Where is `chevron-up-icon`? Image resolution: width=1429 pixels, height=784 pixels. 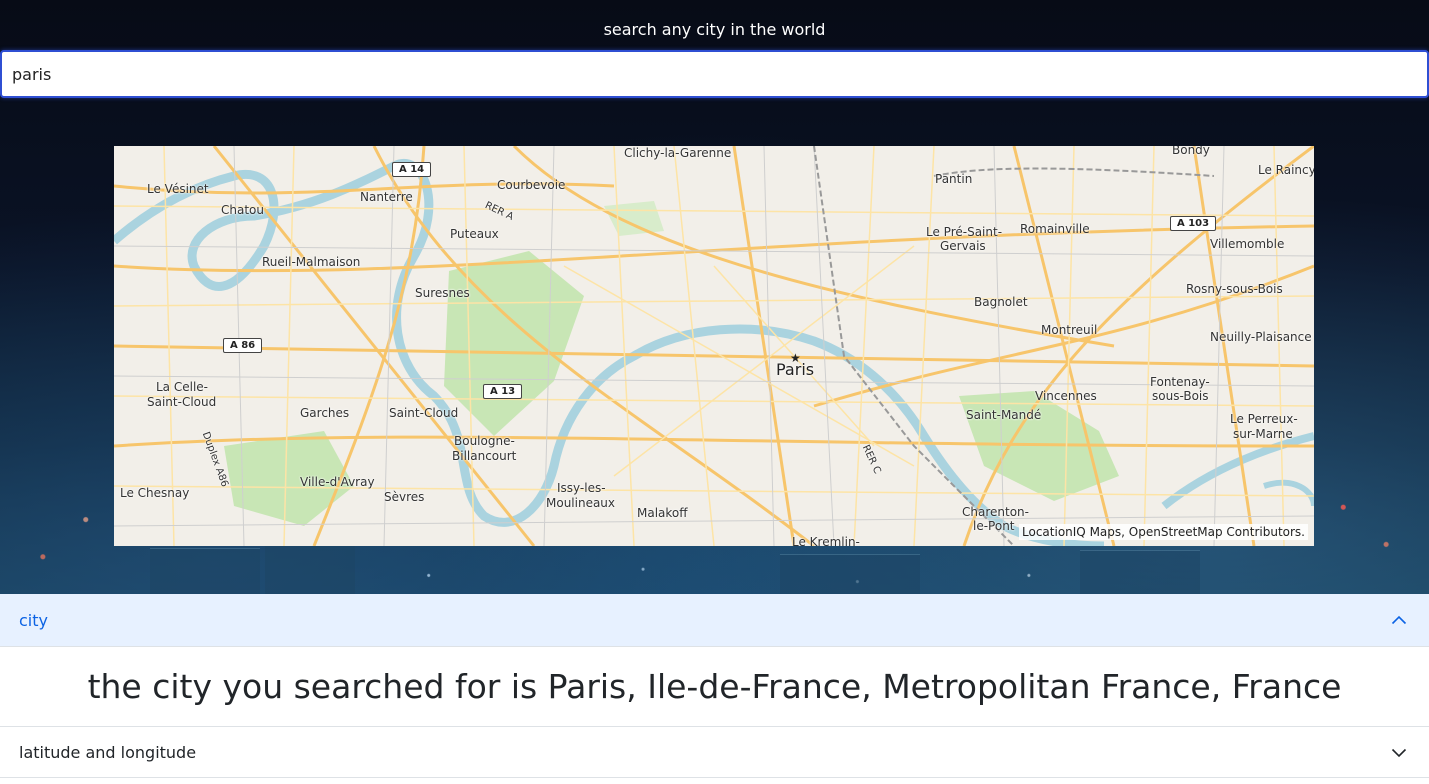 chevron-up-icon is located at coordinates (1399, 620).